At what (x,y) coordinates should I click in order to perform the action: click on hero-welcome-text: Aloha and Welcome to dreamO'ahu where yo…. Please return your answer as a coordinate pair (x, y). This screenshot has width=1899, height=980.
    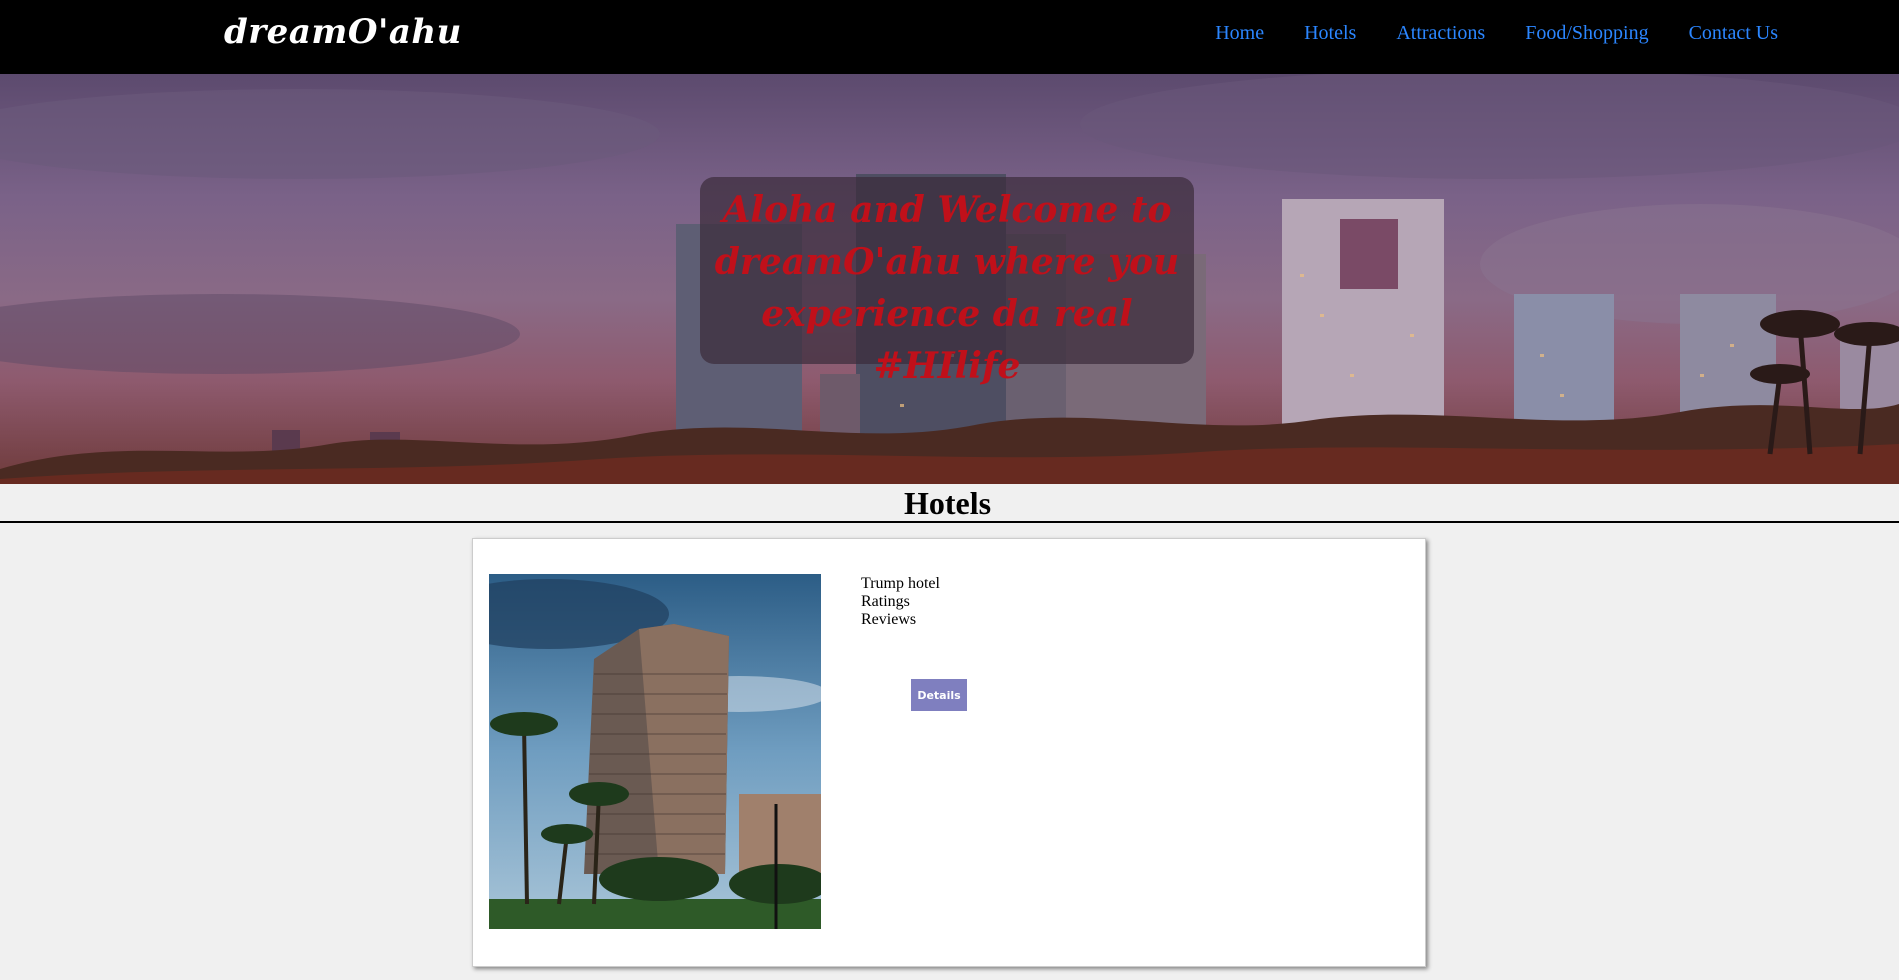
    Looking at the image, I should click on (947, 288).